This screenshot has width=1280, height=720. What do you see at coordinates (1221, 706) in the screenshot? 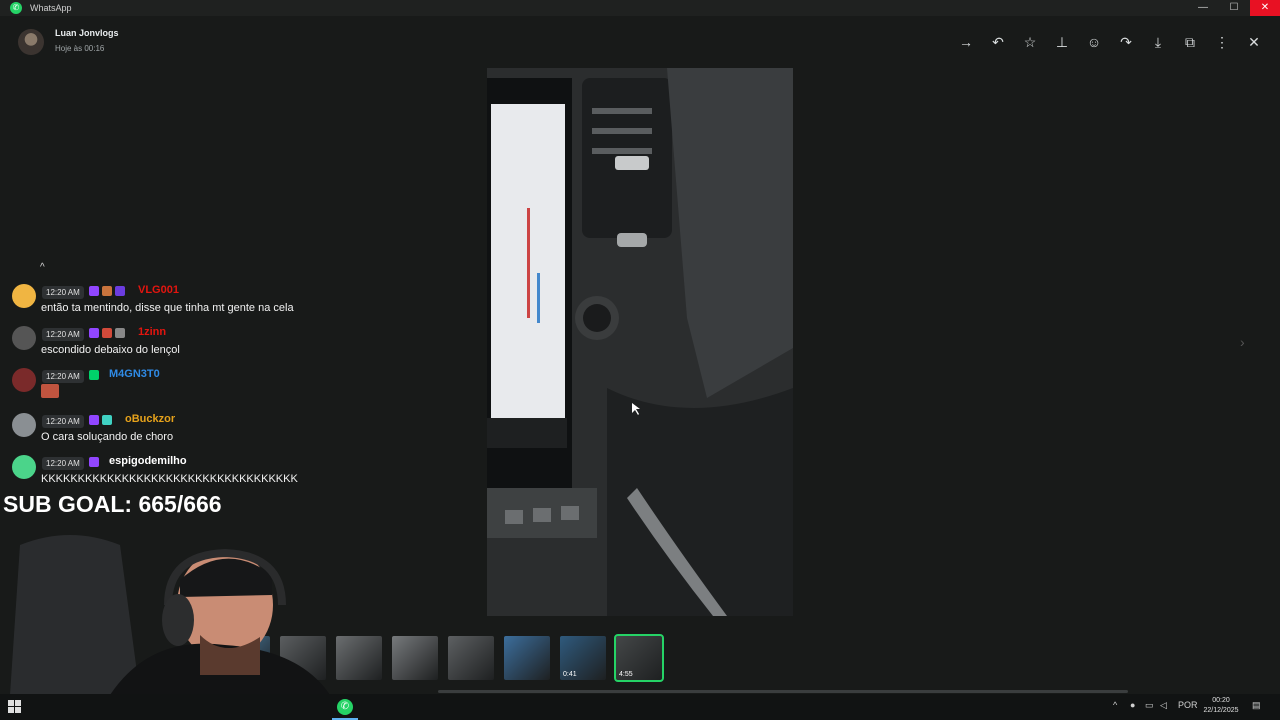
I see `taskbar-clock: 00:20 22/12/2025` at bounding box center [1221, 706].